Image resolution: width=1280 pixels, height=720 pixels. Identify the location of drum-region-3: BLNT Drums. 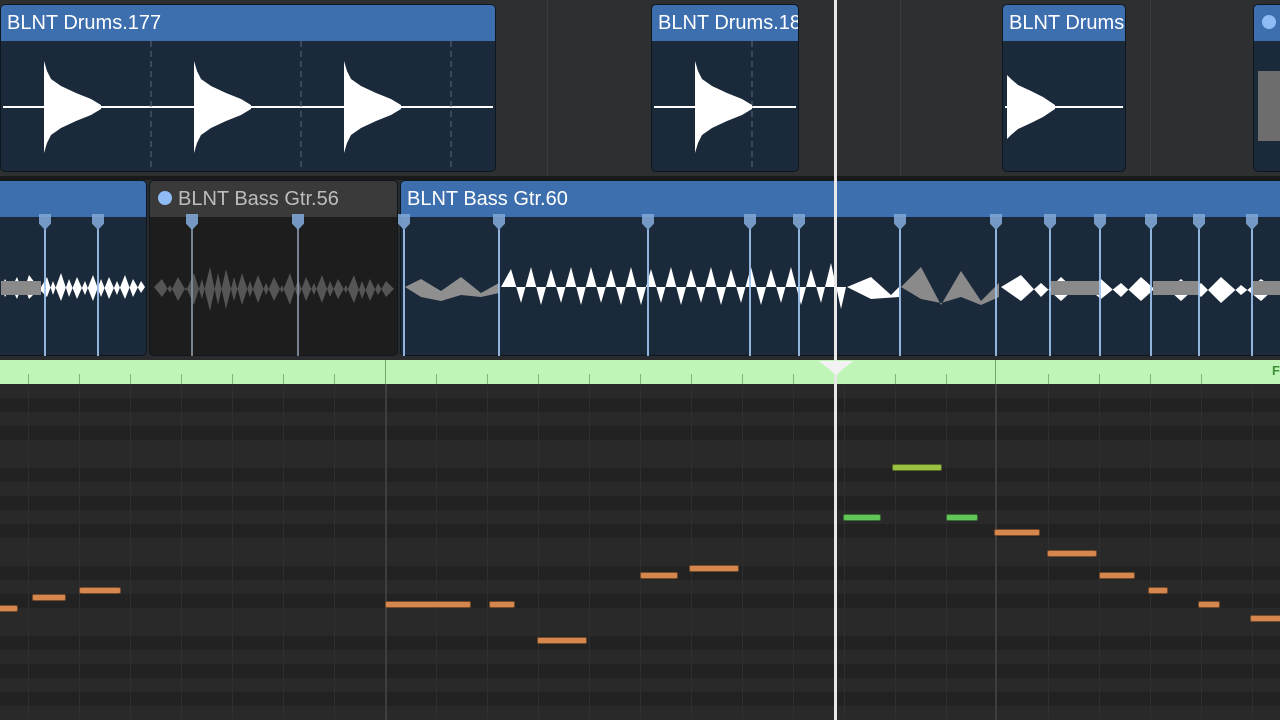
(1064, 88).